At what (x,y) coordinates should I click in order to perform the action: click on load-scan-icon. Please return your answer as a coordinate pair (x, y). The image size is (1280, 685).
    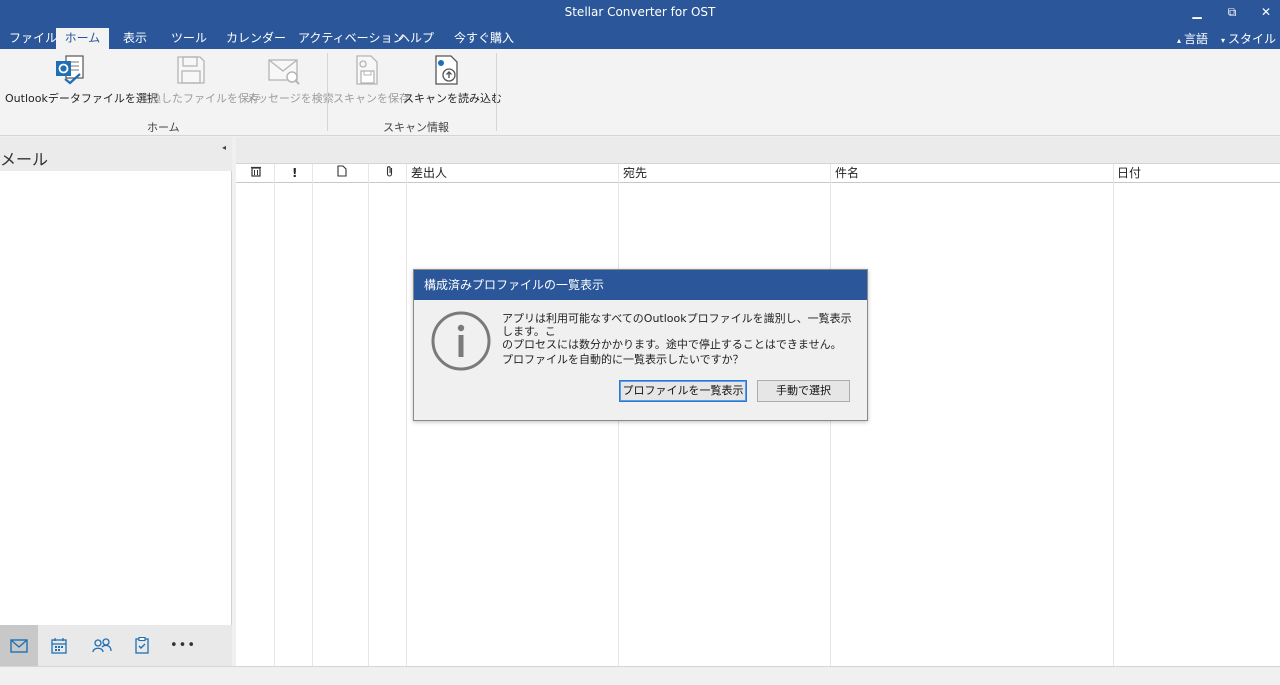
    Looking at the image, I should click on (446, 70).